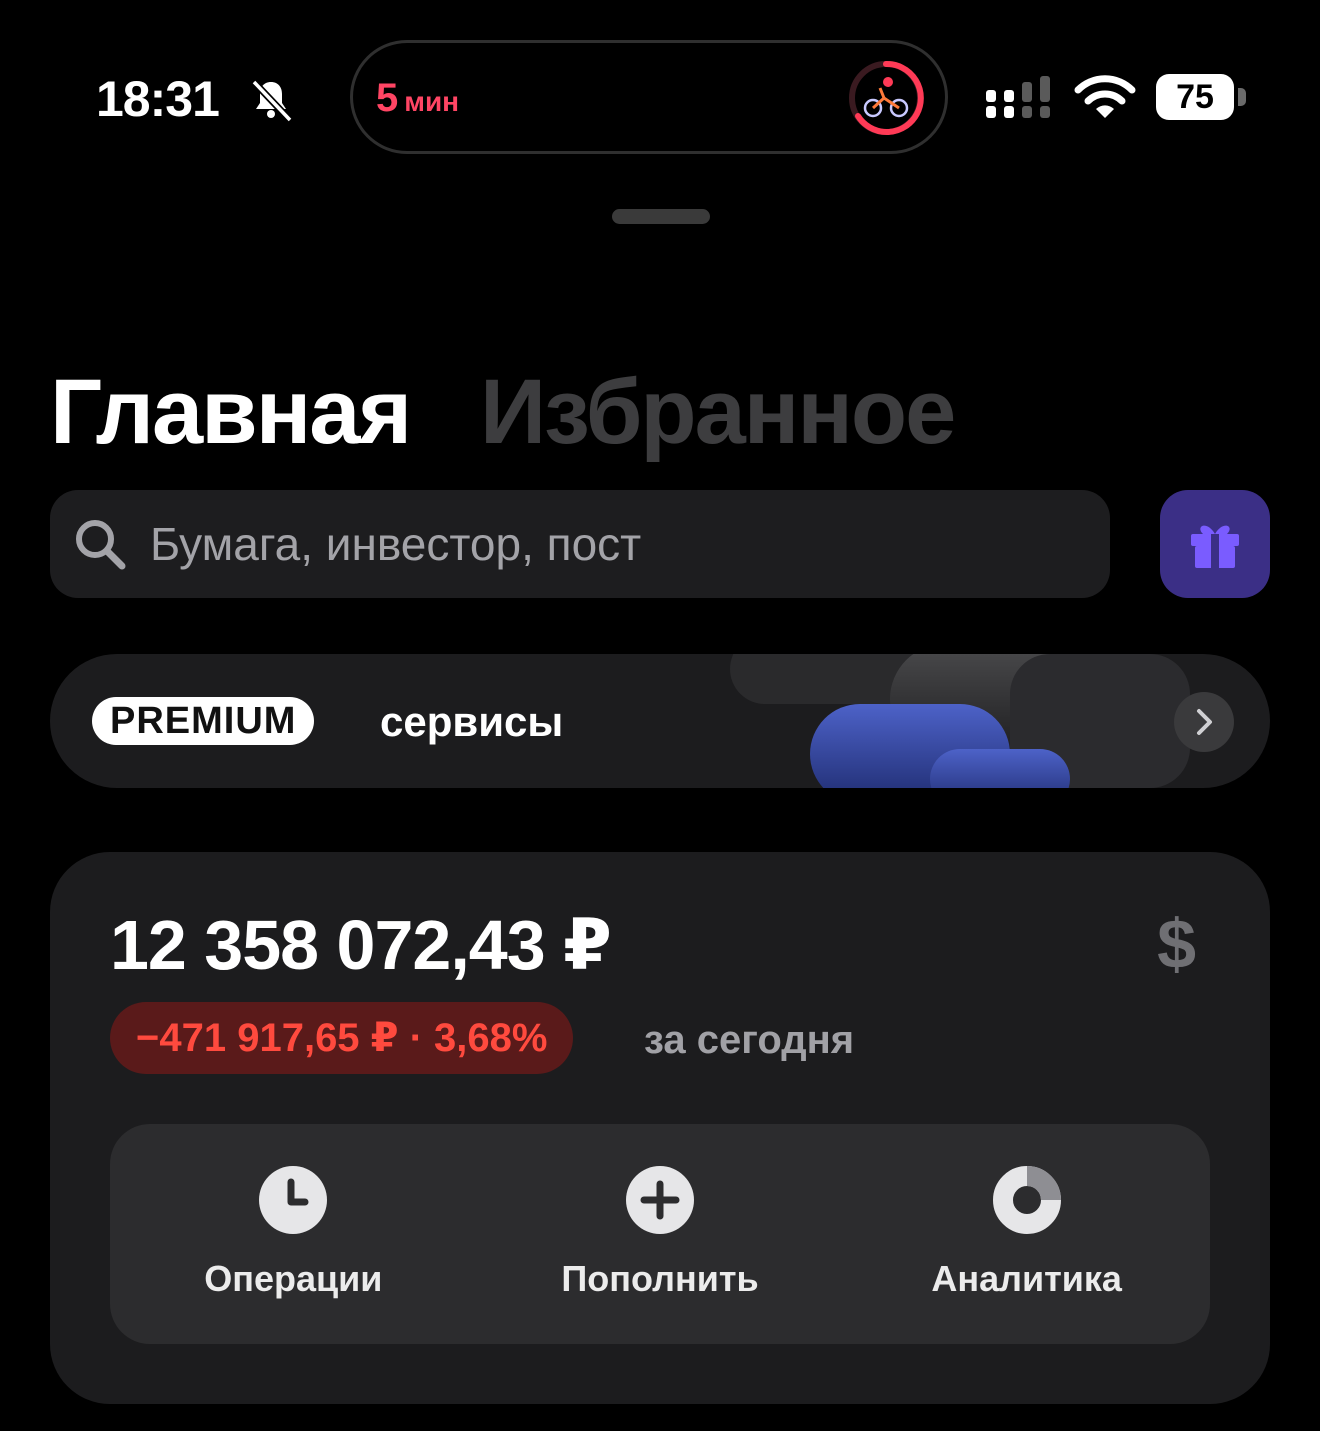  Describe the element at coordinates (1195, 97) in the screenshot. I see `battery-icon: 75` at that location.